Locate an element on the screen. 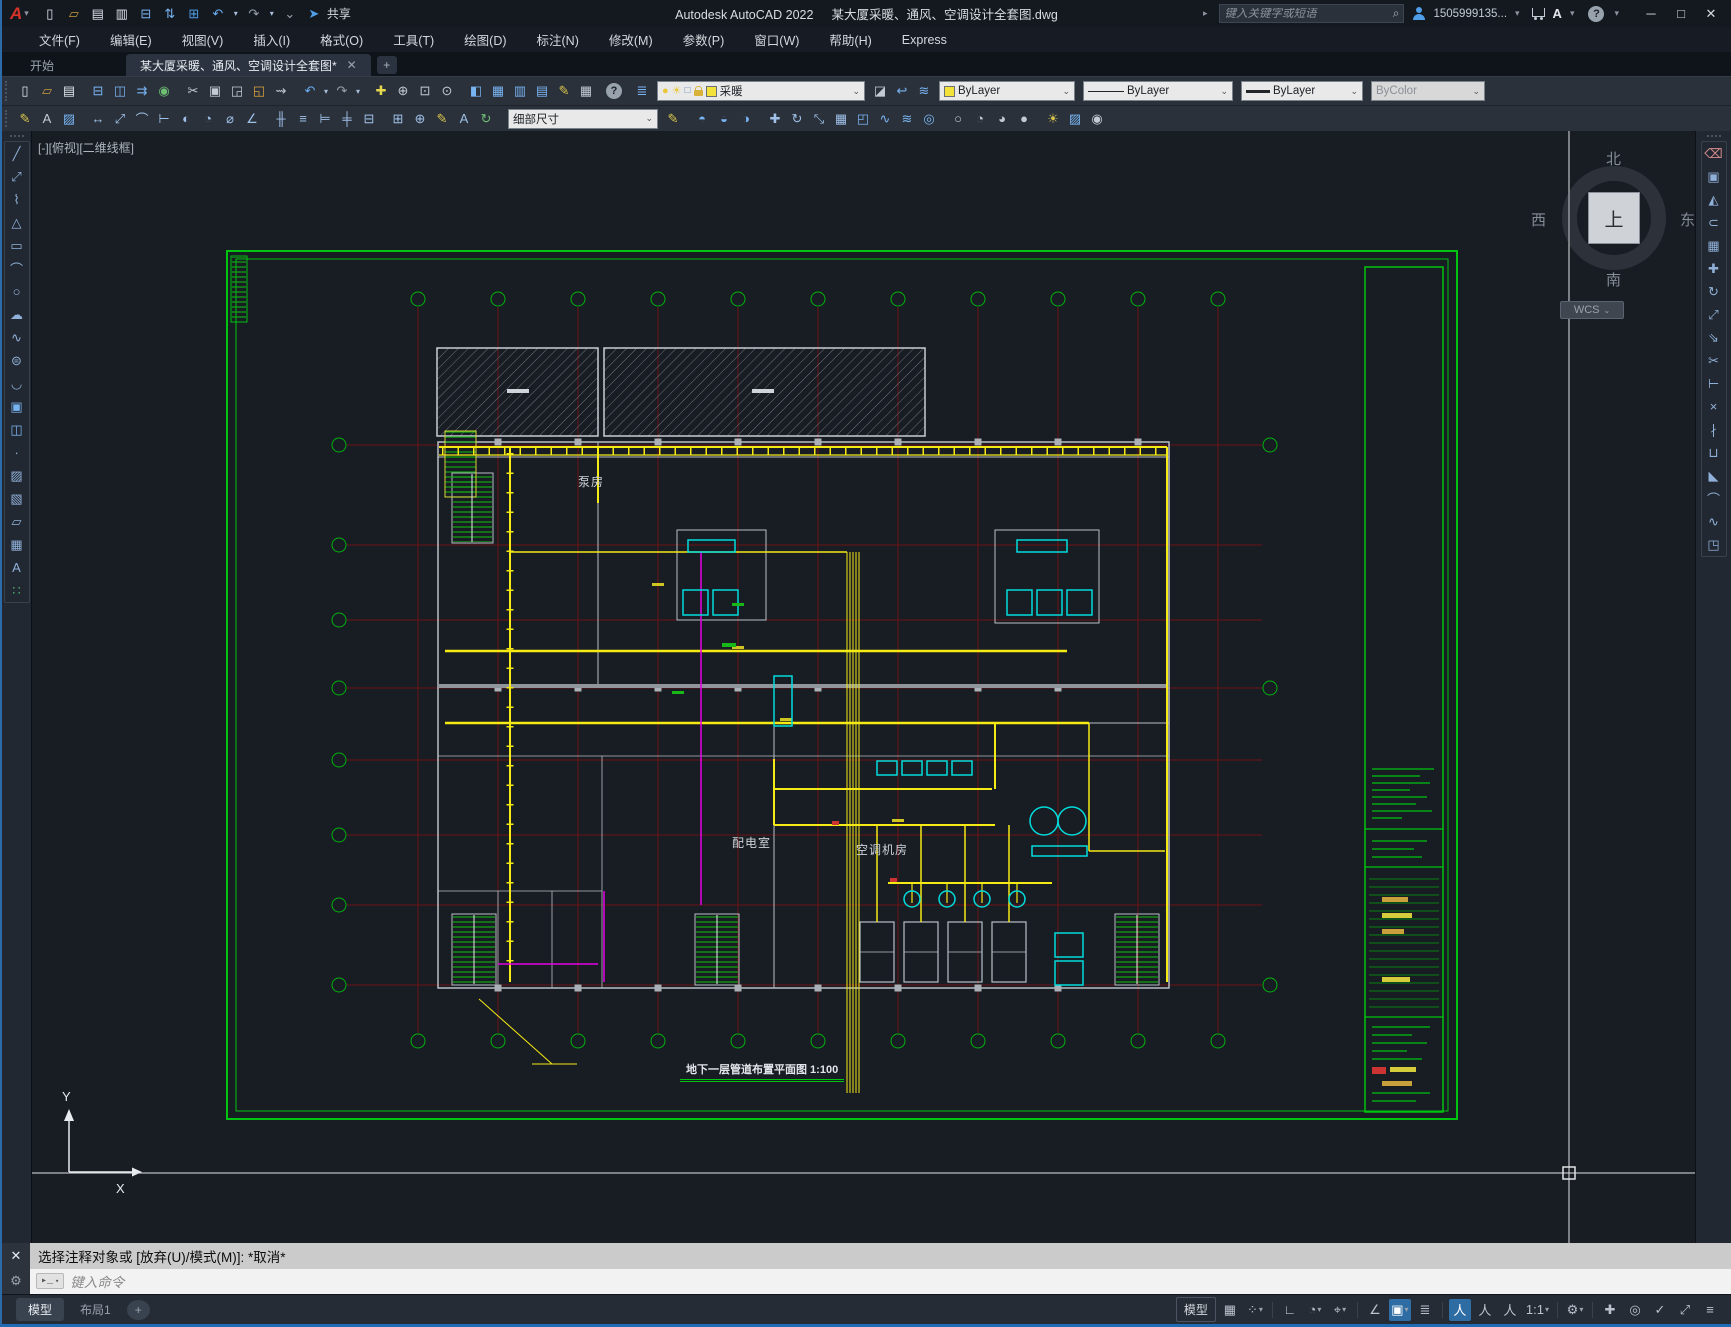 This screenshot has height=1327, width=1731. polyline-icon: ⌇ is located at coordinates (17, 199).